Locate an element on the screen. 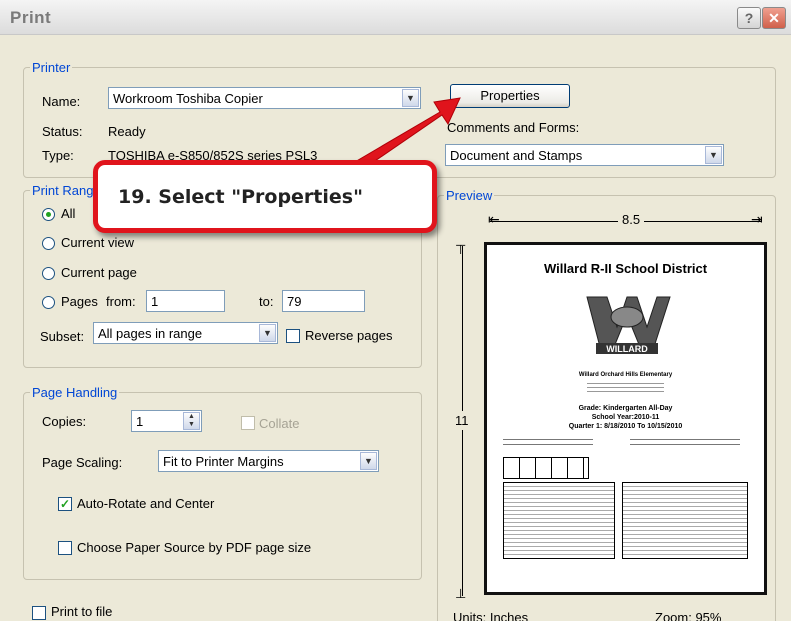 This screenshot has height=621, width=791. subset-value: All pages in range is located at coordinates (150, 333).